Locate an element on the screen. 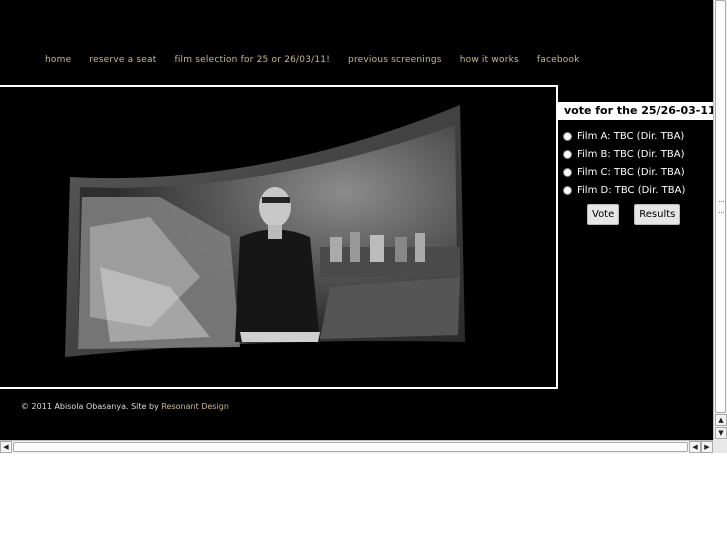 This screenshot has height=545, width=727. option-label: Film C: TBC (Dir. TBA) is located at coordinates (631, 172).